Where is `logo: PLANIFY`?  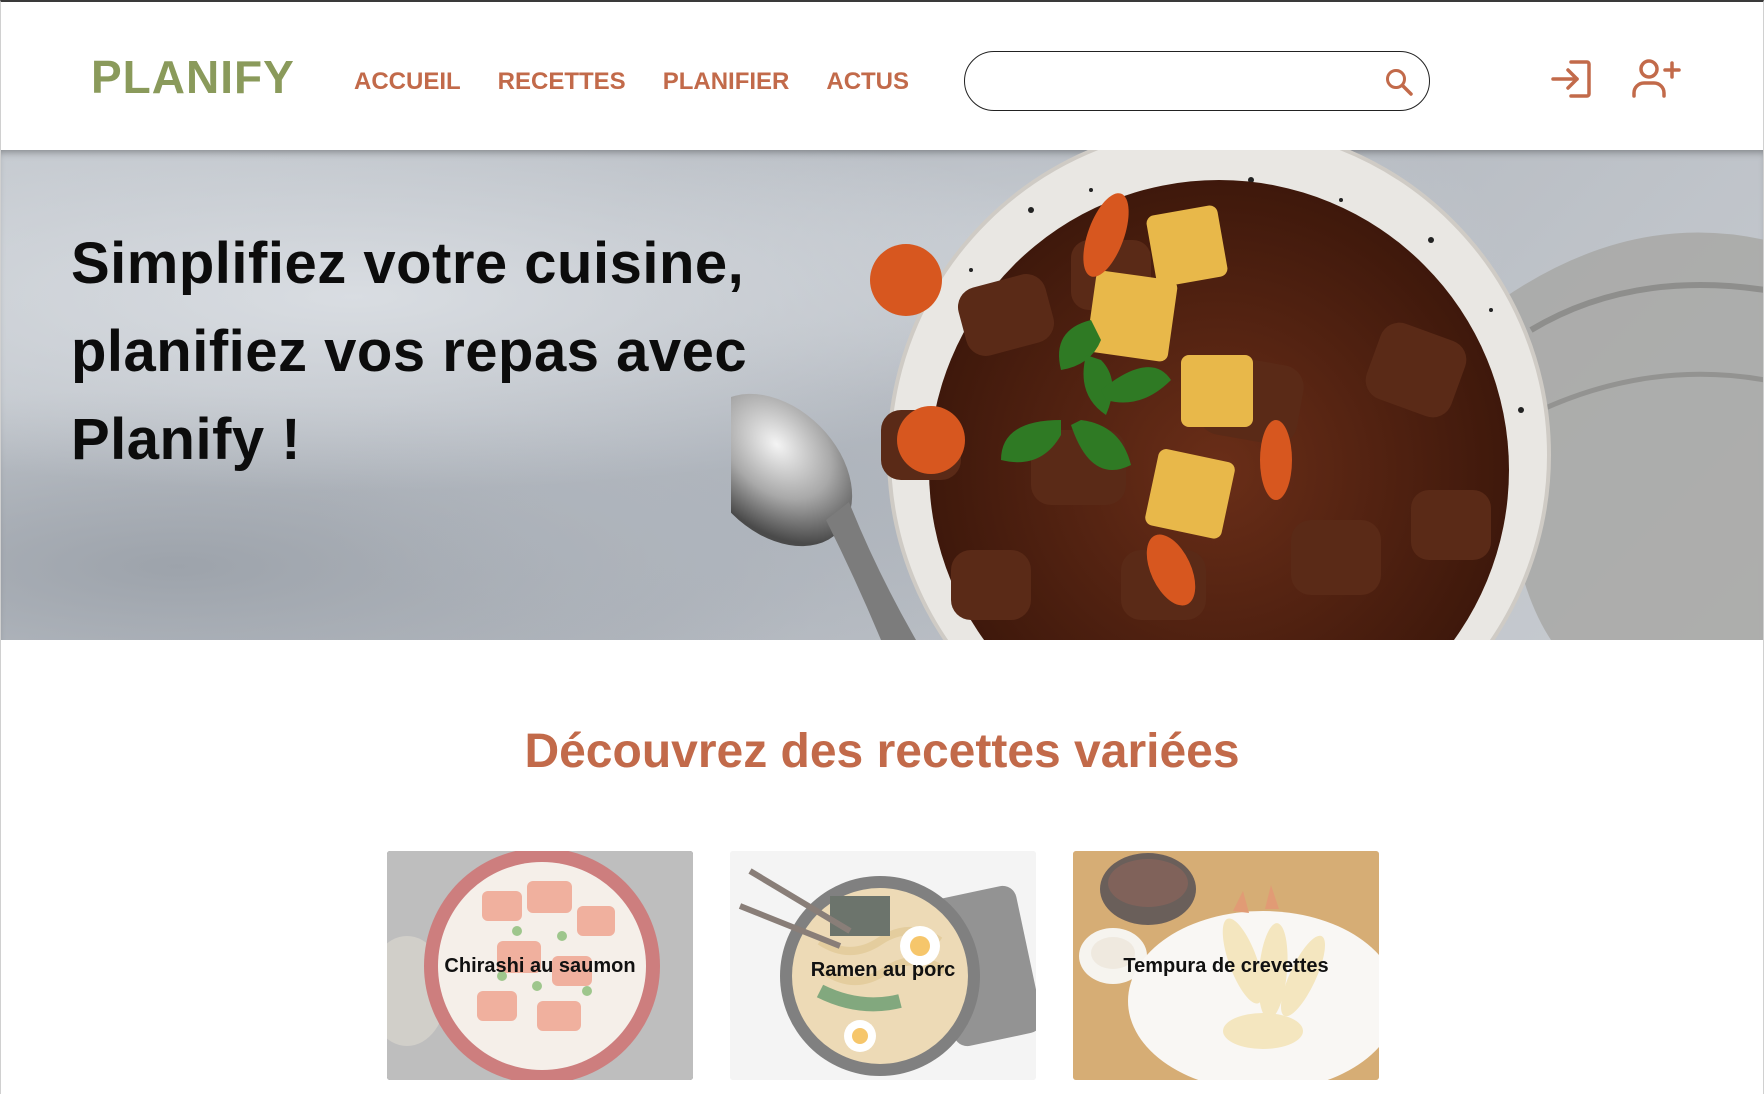
logo: PLANIFY is located at coordinates (193, 77).